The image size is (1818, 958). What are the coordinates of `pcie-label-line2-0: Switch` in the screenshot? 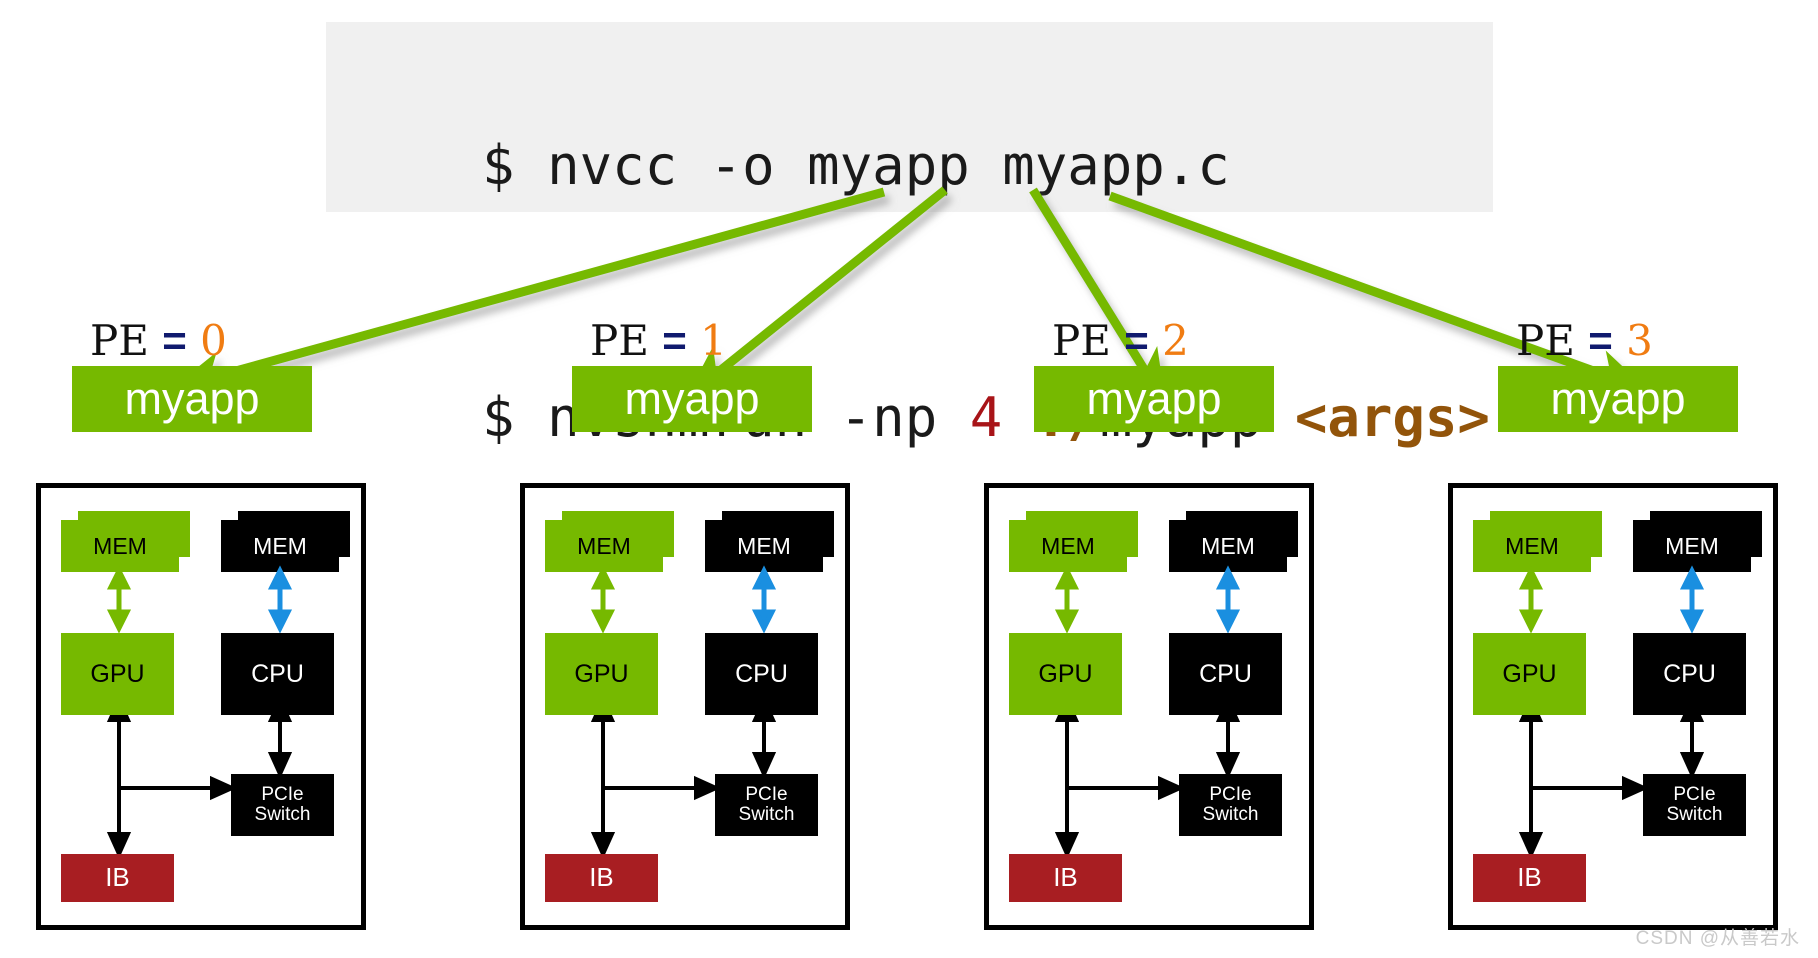 It's located at (282, 814).